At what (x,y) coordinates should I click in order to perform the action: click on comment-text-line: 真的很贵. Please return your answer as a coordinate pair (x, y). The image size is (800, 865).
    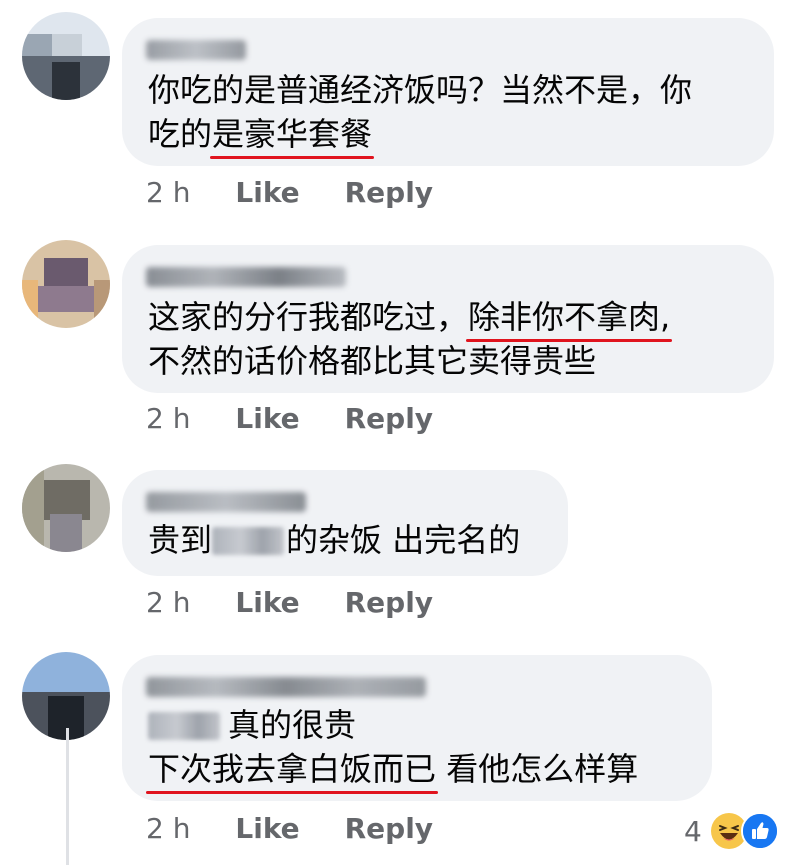
    Looking at the image, I should click on (417, 725).